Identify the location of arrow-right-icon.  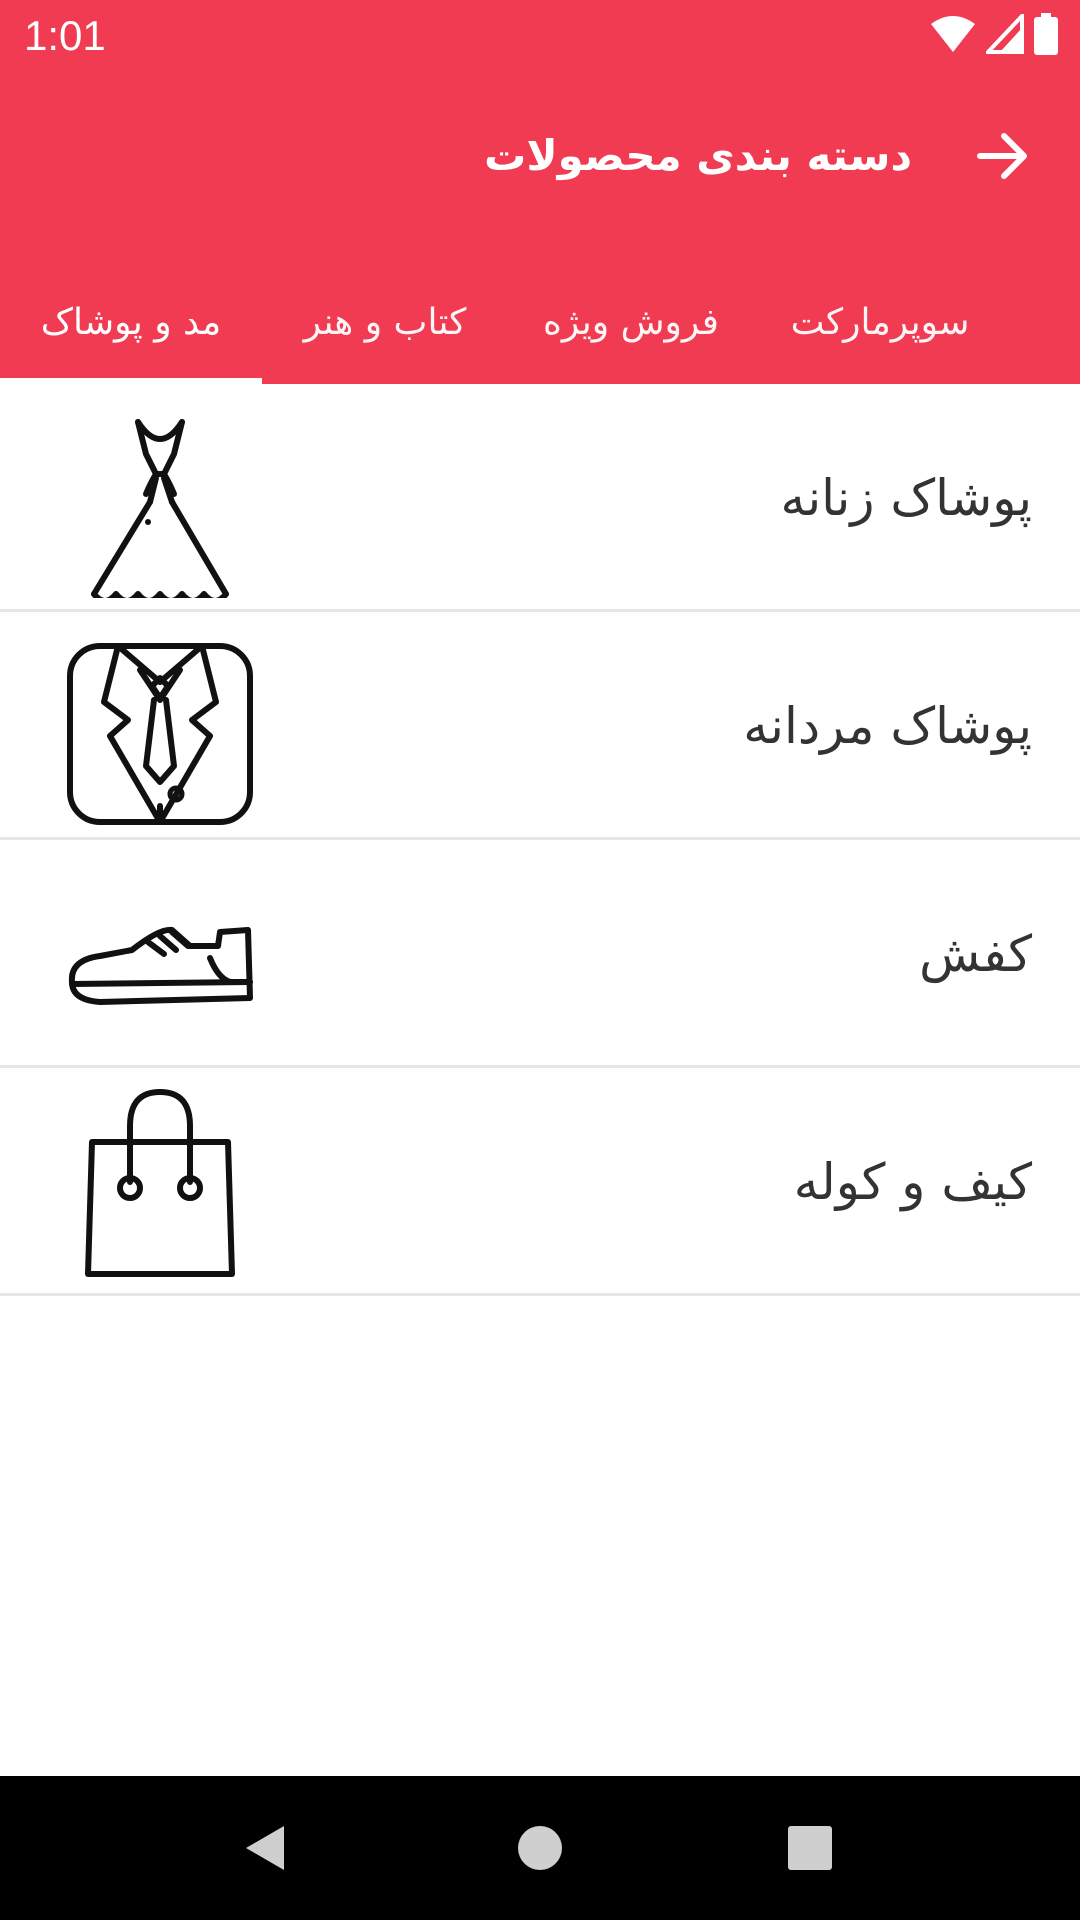
(1002, 156).